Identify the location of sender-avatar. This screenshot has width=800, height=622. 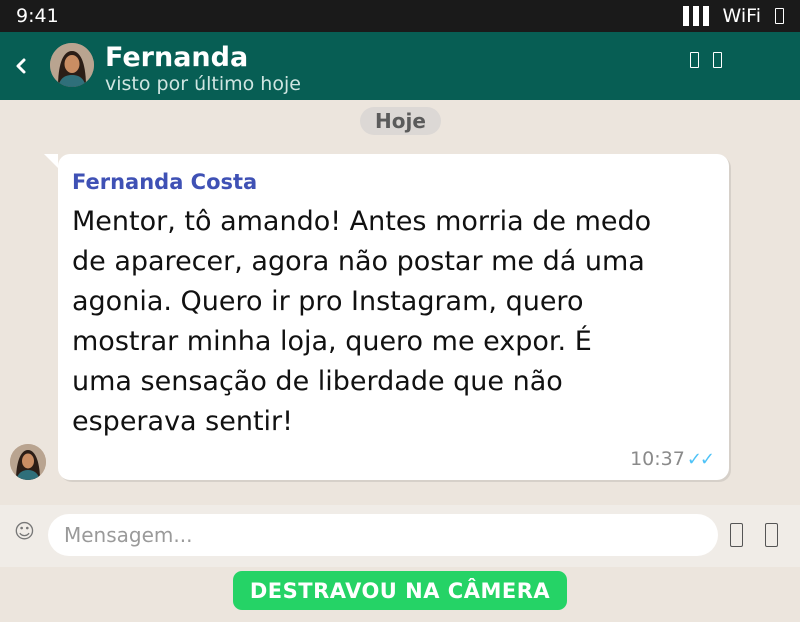
(28, 462).